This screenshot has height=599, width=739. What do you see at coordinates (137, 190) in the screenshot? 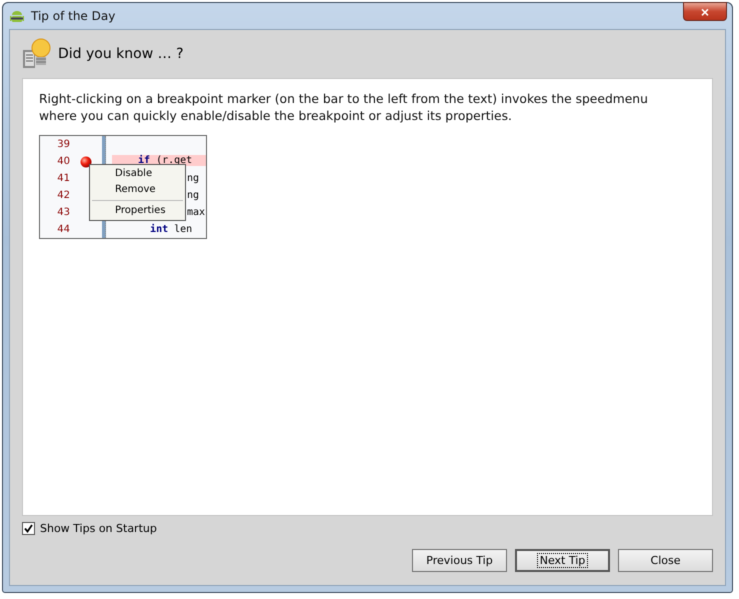
I see `menu-item: Remove` at bounding box center [137, 190].